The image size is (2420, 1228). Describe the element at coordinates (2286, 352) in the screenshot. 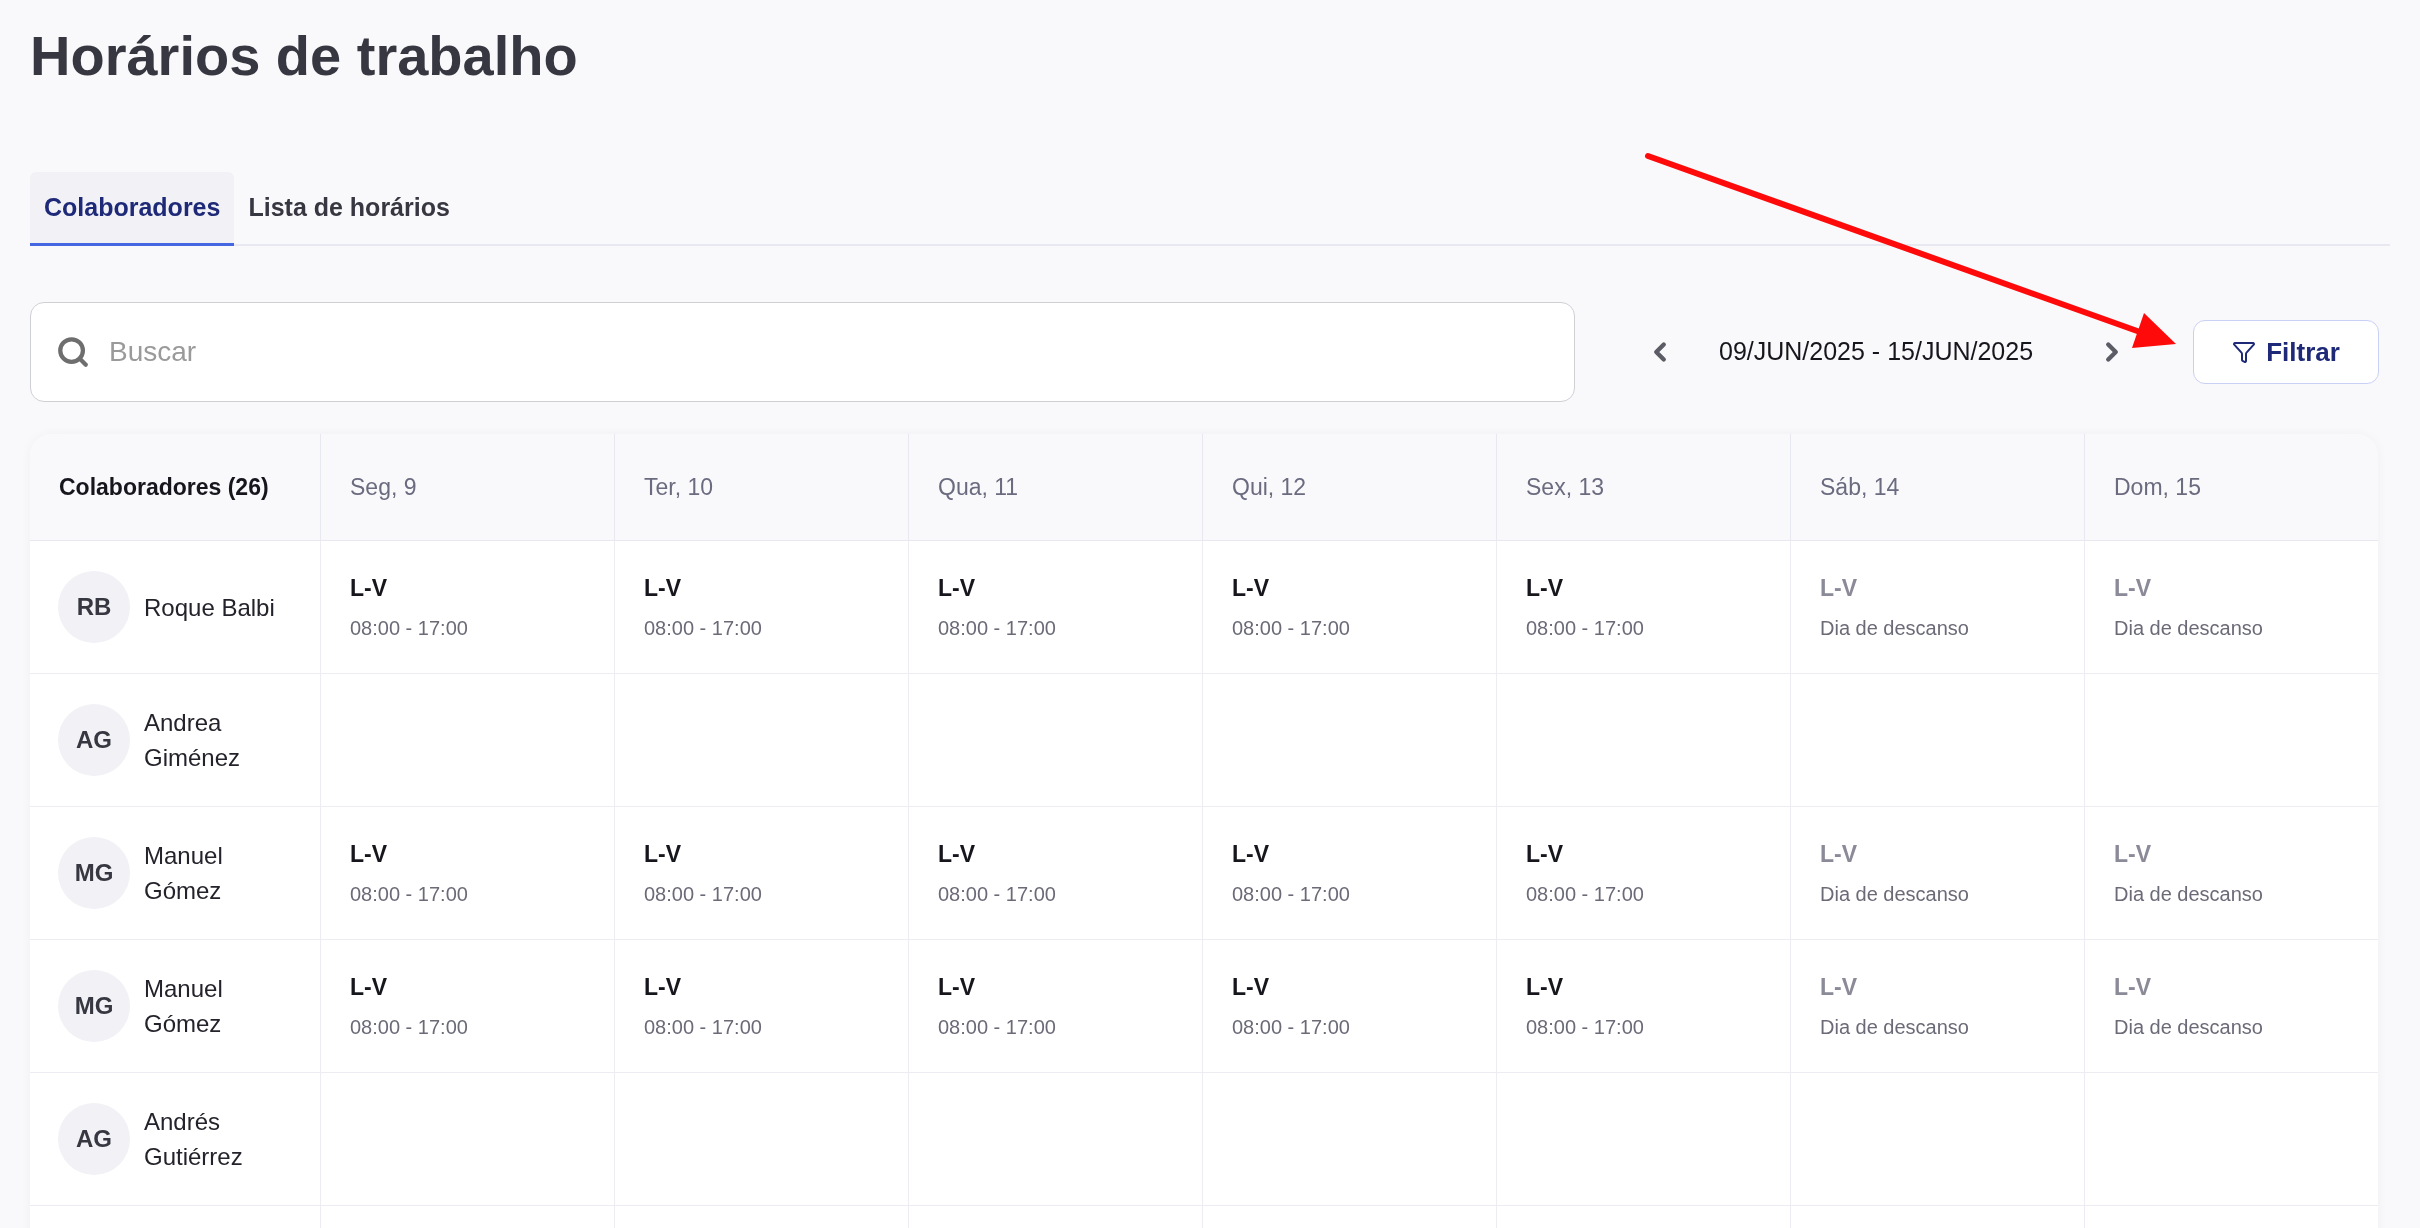

I see `filter-button: Filtrar` at that location.